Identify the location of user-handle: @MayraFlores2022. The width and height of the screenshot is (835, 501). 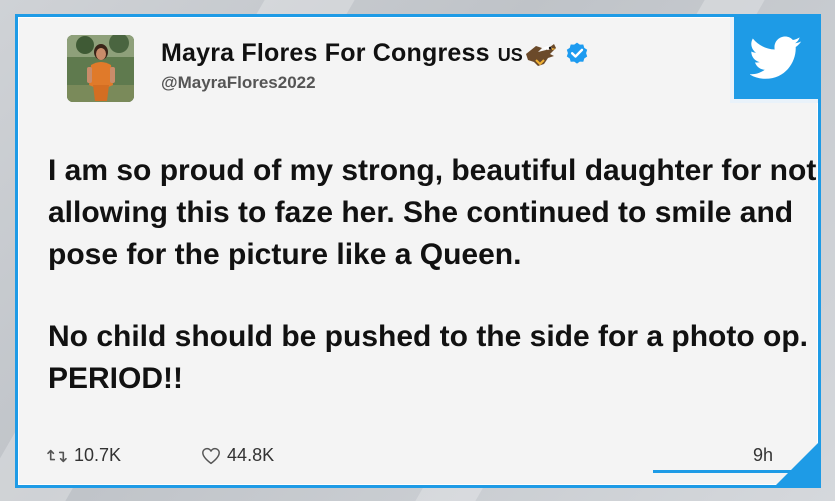
(238, 83).